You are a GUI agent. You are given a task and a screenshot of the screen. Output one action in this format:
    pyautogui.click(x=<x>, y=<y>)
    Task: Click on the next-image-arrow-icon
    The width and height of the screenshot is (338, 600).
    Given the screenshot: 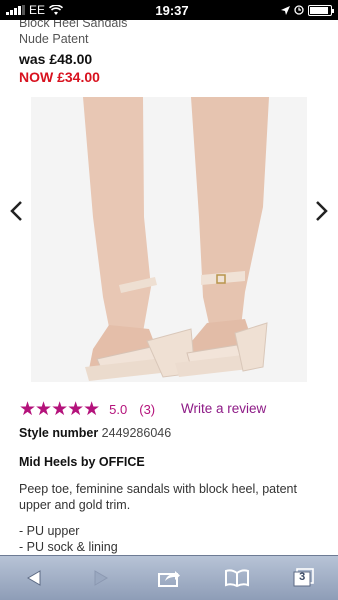 What is the action you would take?
    pyautogui.click(x=322, y=211)
    